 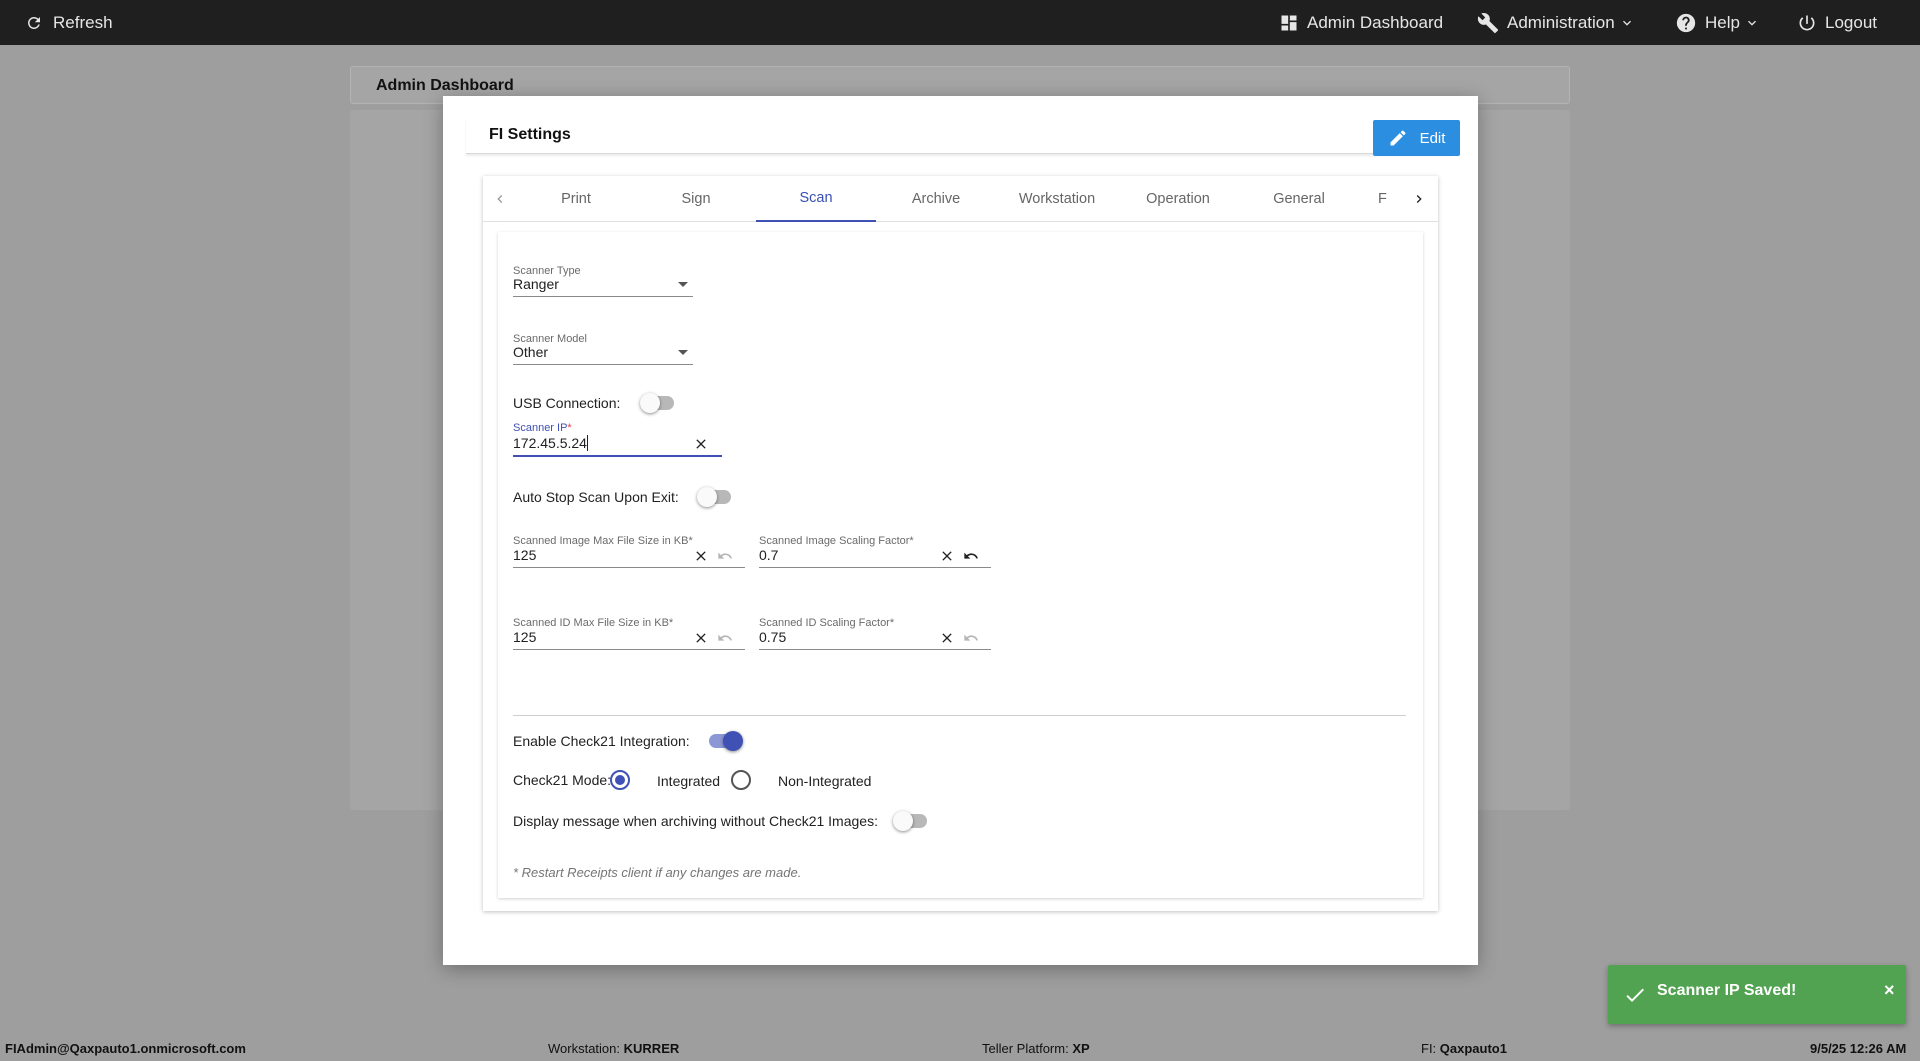 What do you see at coordinates (911, 821) in the screenshot?
I see `display-message-toggle` at bounding box center [911, 821].